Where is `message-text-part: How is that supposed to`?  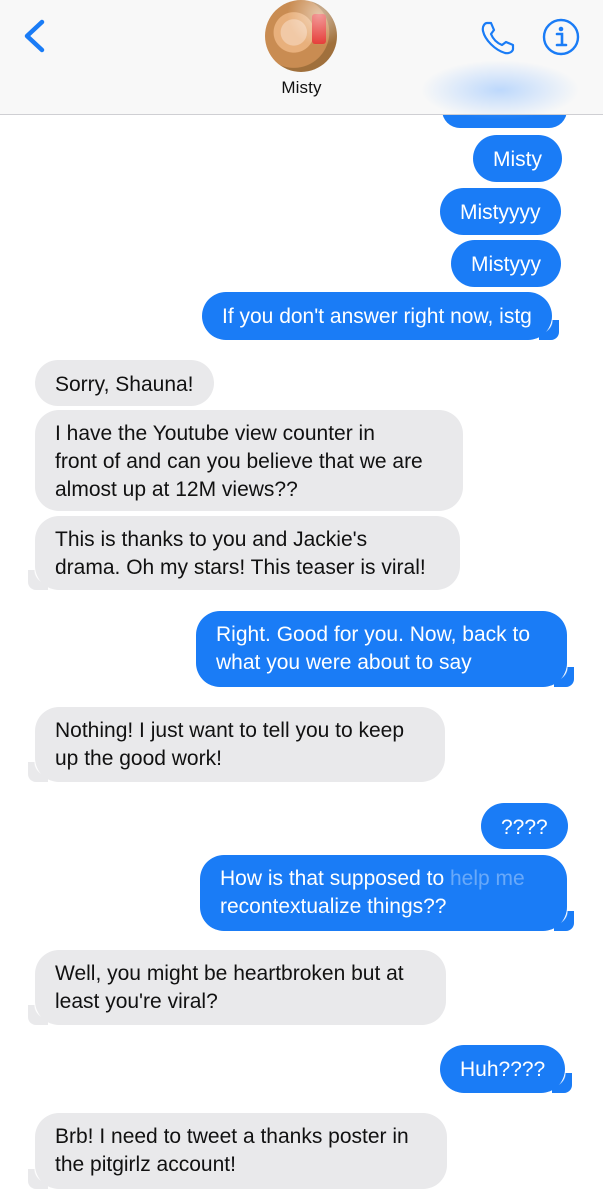
message-text-part: How is that supposed to is located at coordinates (335, 878).